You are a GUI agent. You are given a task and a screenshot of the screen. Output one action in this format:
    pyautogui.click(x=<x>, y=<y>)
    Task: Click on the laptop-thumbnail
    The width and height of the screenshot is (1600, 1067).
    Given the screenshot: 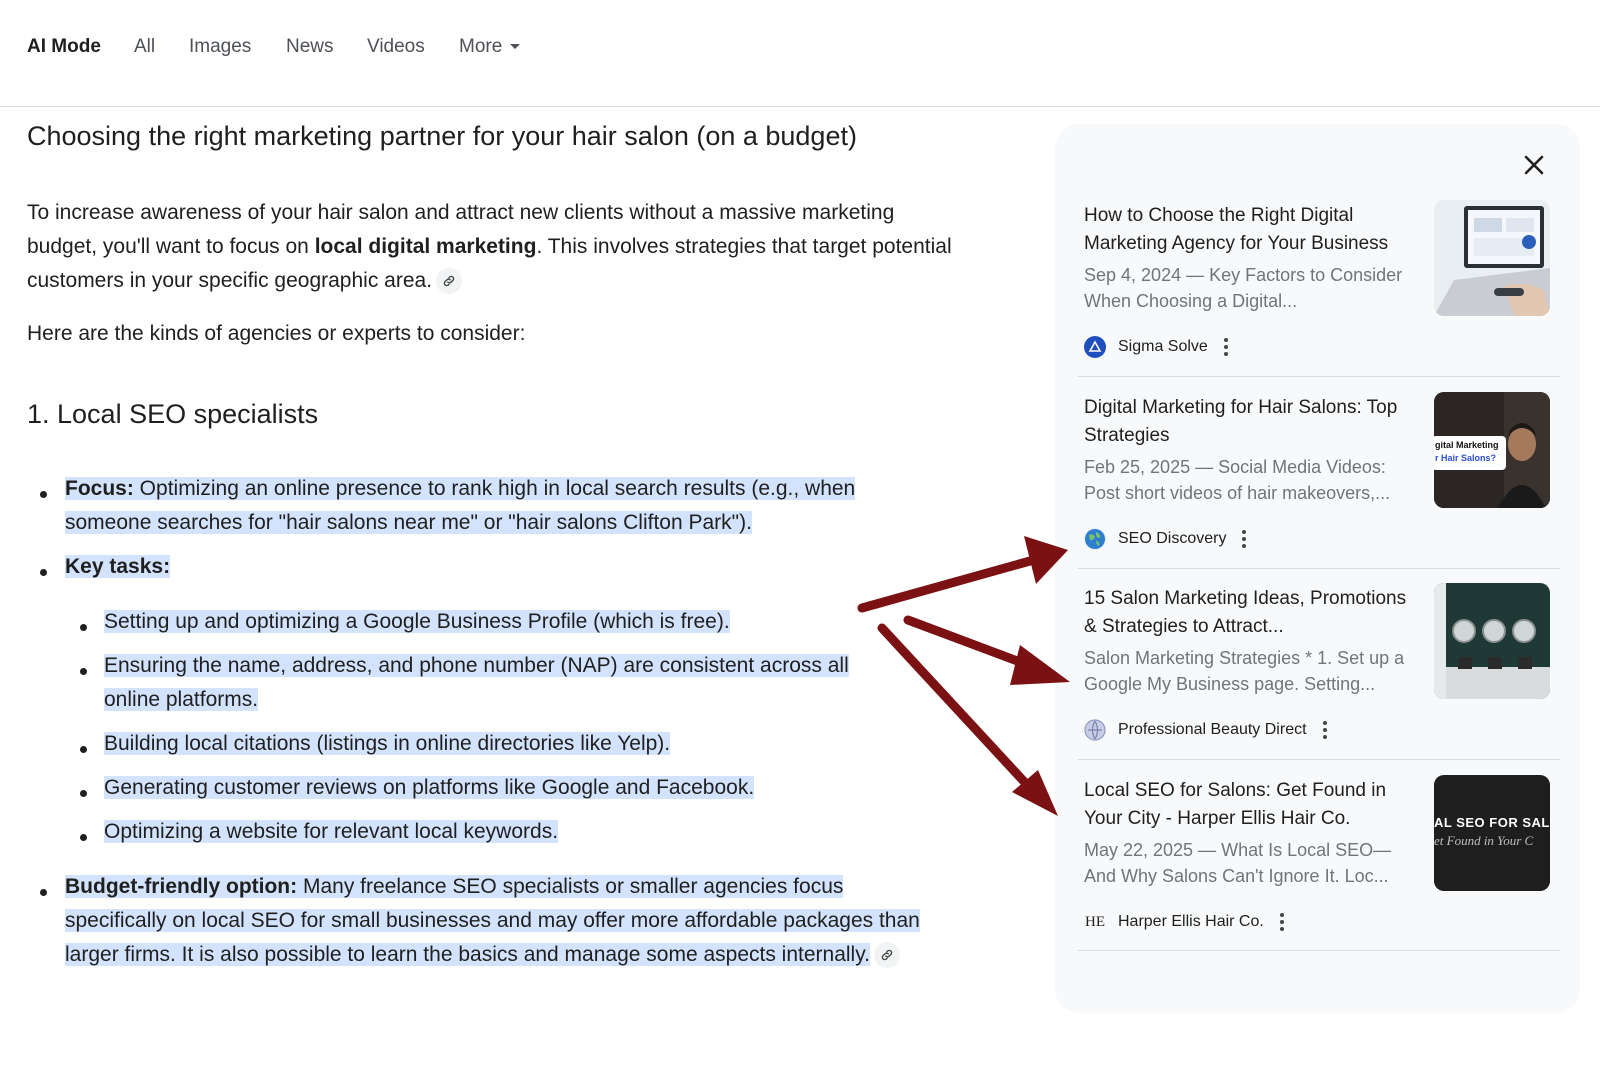 What is the action you would take?
    pyautogui.click(x=1492, y=258)
    